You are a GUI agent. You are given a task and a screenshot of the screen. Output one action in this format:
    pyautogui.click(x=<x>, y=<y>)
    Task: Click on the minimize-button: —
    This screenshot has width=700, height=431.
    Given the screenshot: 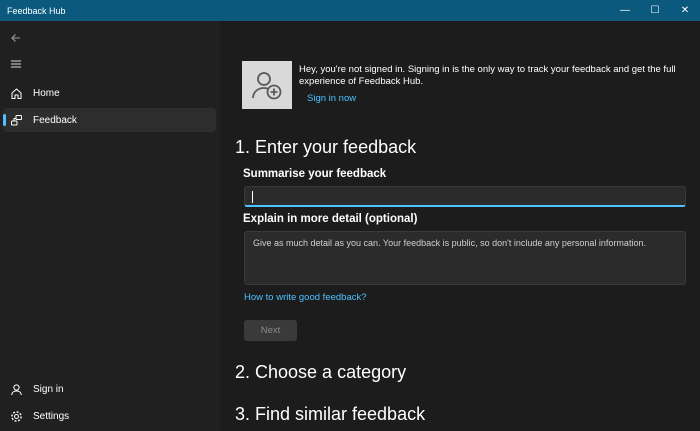 What is the action you would take?
    pyautogui.click(x=625, y=10)
    